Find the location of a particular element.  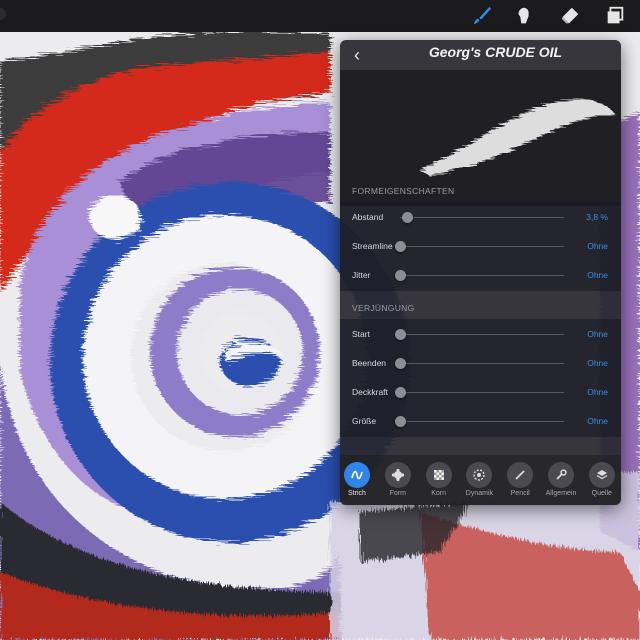

brush-tool-icon is located at coordinates (482, 16).